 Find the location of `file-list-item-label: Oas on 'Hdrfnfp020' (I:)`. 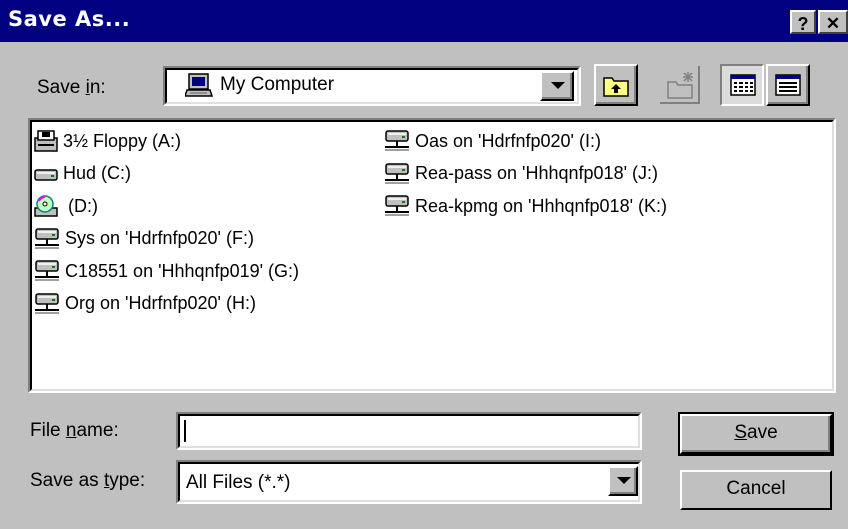

file-list-item-label: Oas on 'Hdrfnfp020' (I:) is located at coordinates (508, 140).